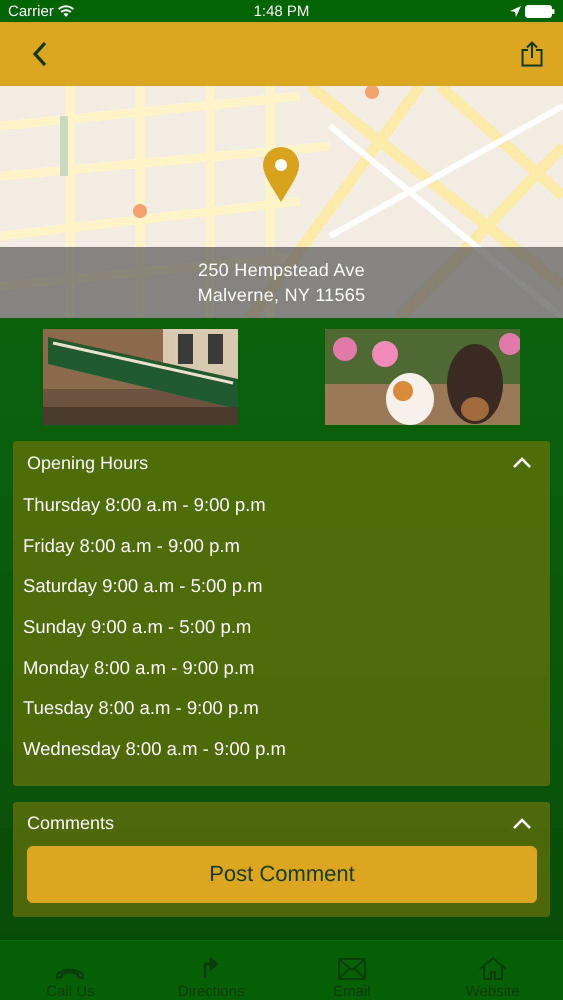 The width and height of the screenshot is (563, 1000). I want to click on hours-row-text: Sunday 9:00 a.m - 5:00 p.m, so click(137, 627).